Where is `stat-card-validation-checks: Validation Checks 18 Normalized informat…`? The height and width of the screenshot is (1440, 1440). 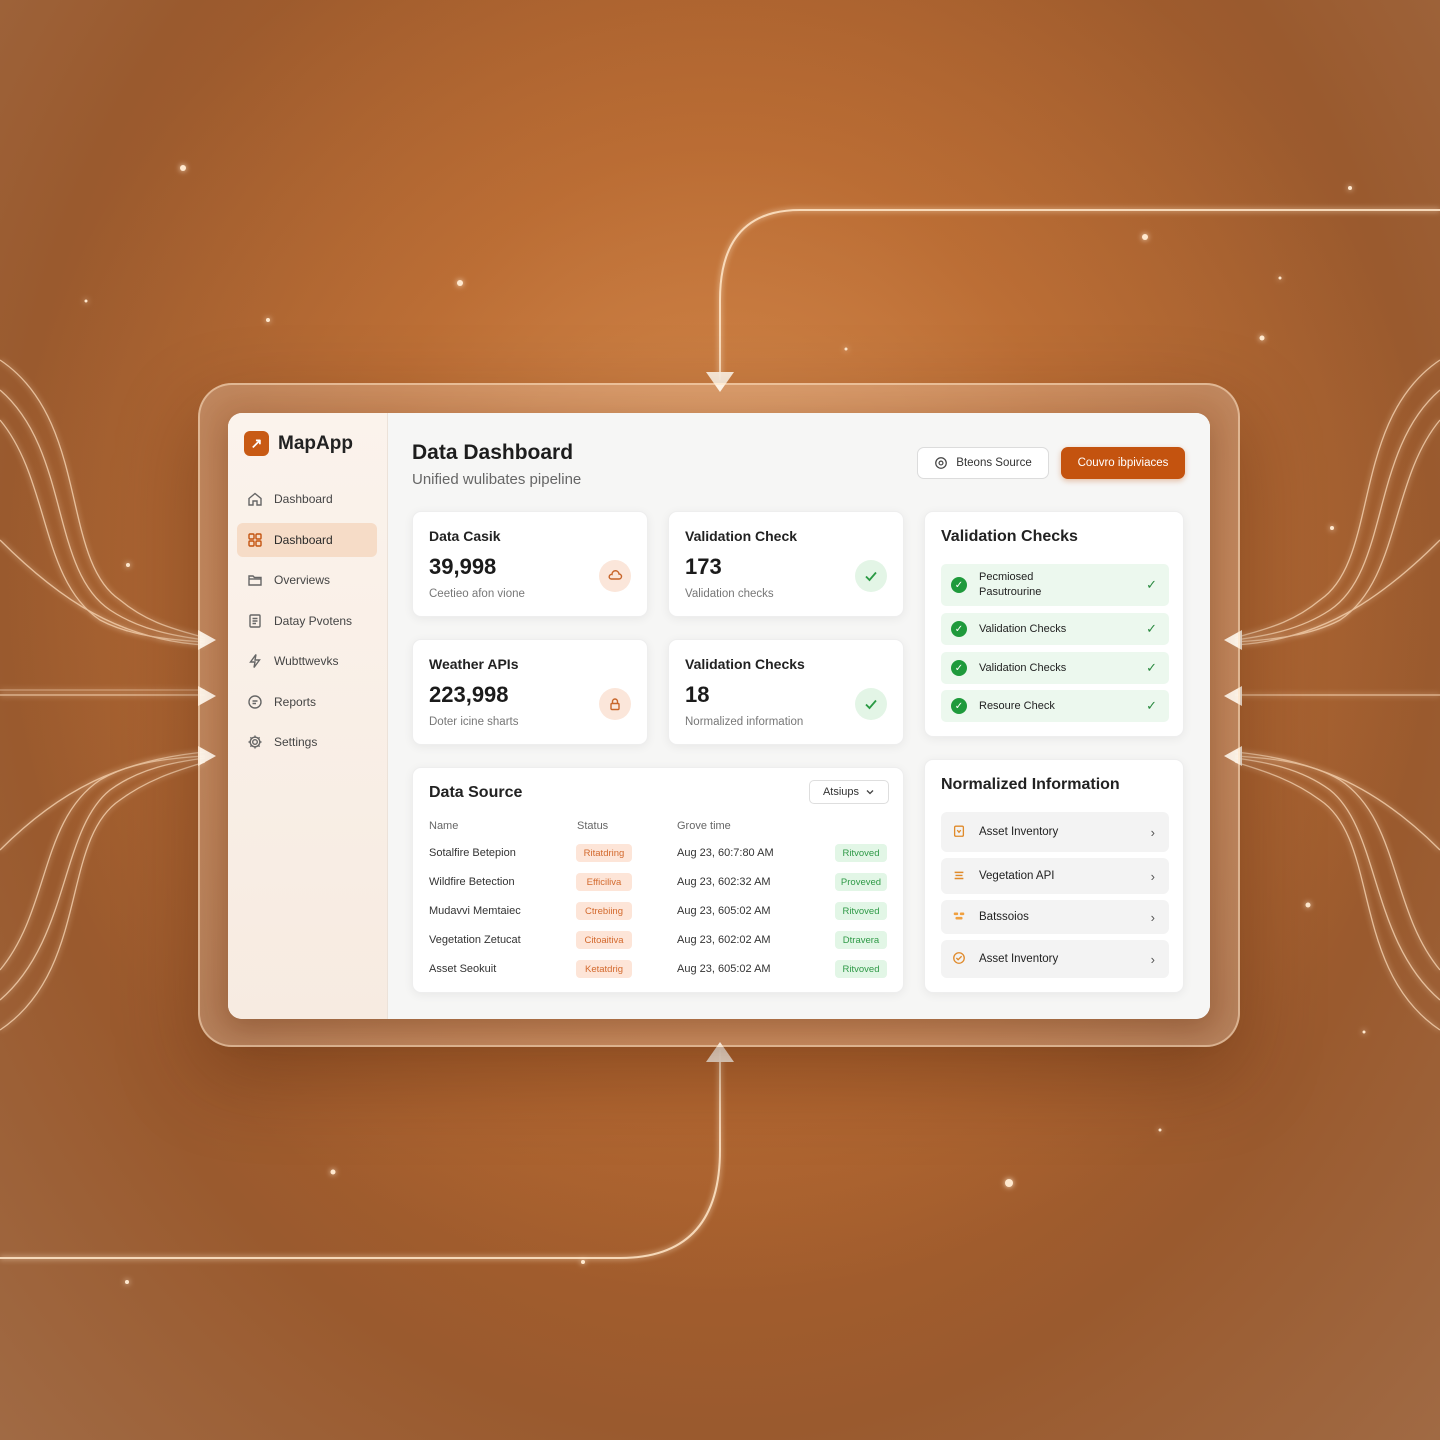
stat-card-validation-checks: Validation Checks 18 Normalized informat… is located at coordinates (786, 692).